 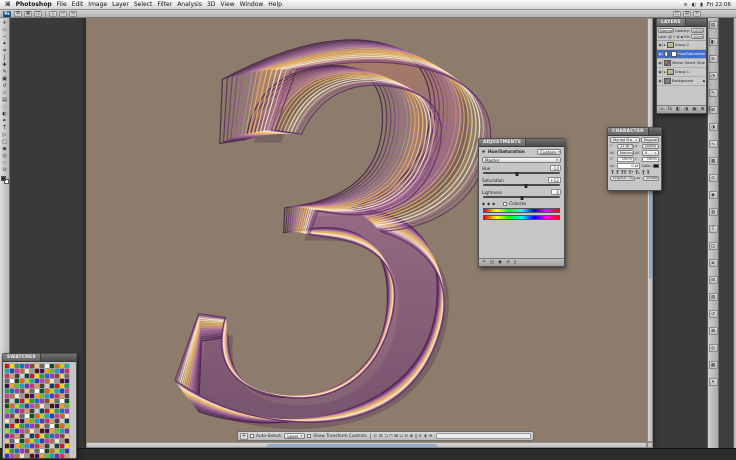 What do you see at coordinates (713, 314) in the screenshot?
I see `dock-panel-icon-17: ↺` at bounding box center [713, 314].